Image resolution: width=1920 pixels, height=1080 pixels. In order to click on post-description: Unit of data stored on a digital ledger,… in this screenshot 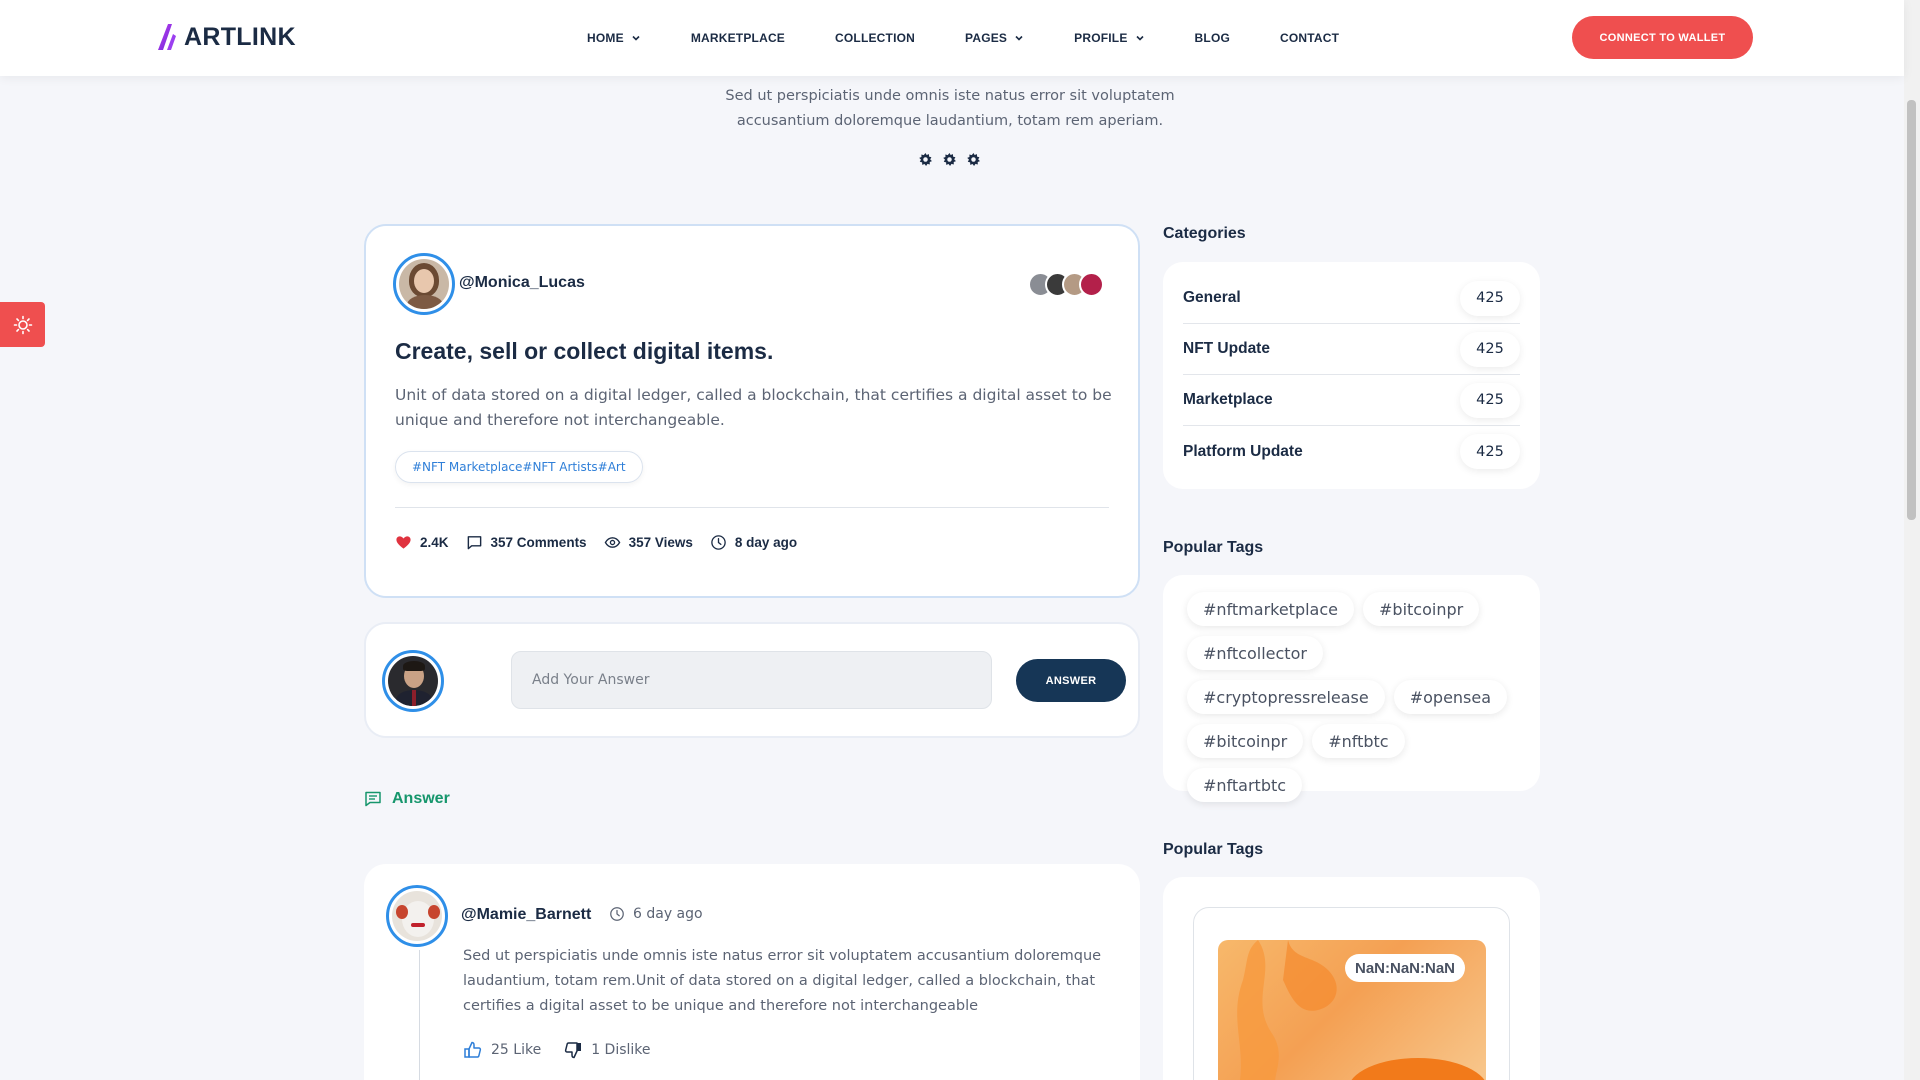, I will do `click(753, 407)`.